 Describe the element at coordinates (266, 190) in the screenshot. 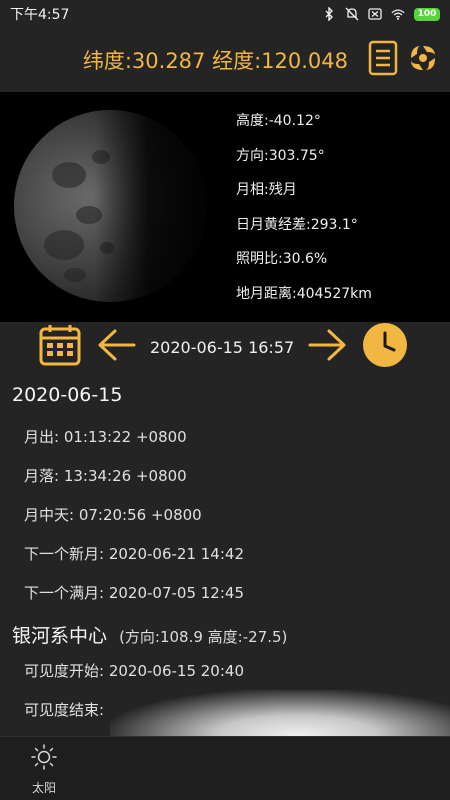

I see `moon-phase: 月相:残月` at that location.